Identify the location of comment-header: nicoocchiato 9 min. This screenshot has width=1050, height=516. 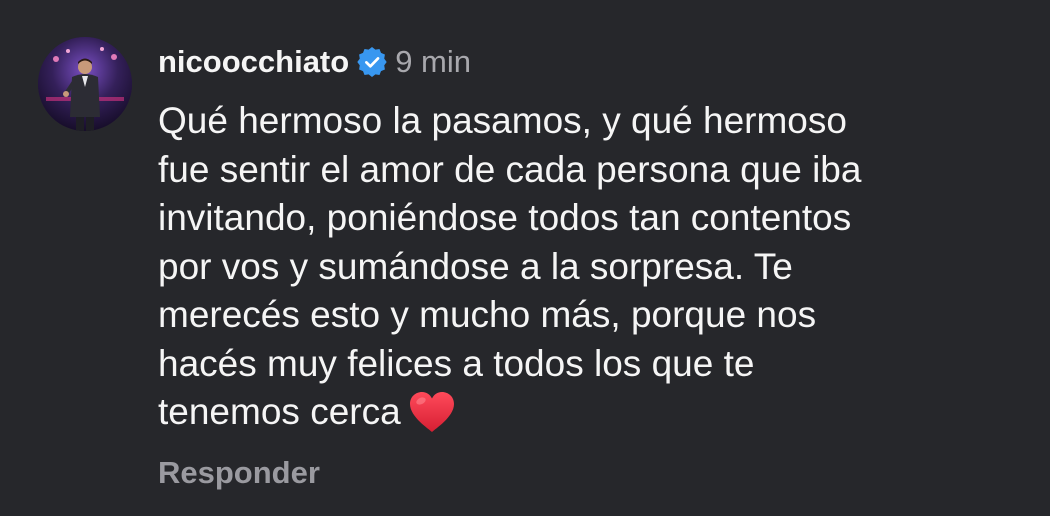
(314, 62).